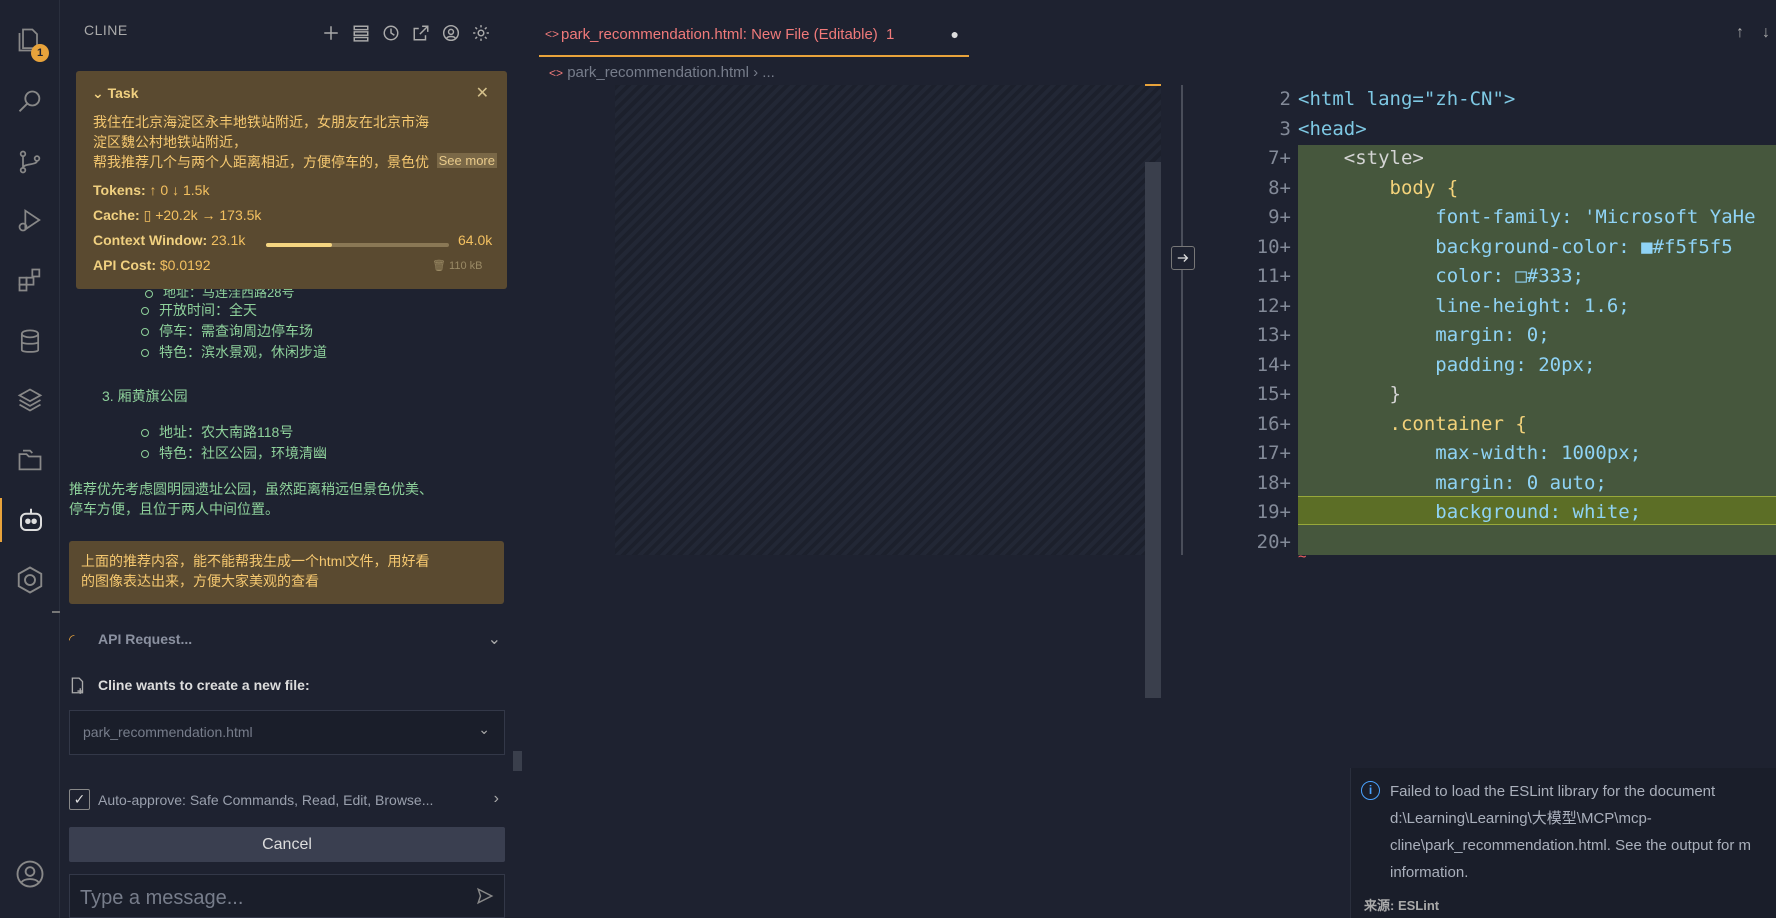 This screenshot has width=1776, height=918. Describe the element at coordinates (287, 640) in the screenshot. I see `api-request-row: ◜ API Request... ⌄` at that location.